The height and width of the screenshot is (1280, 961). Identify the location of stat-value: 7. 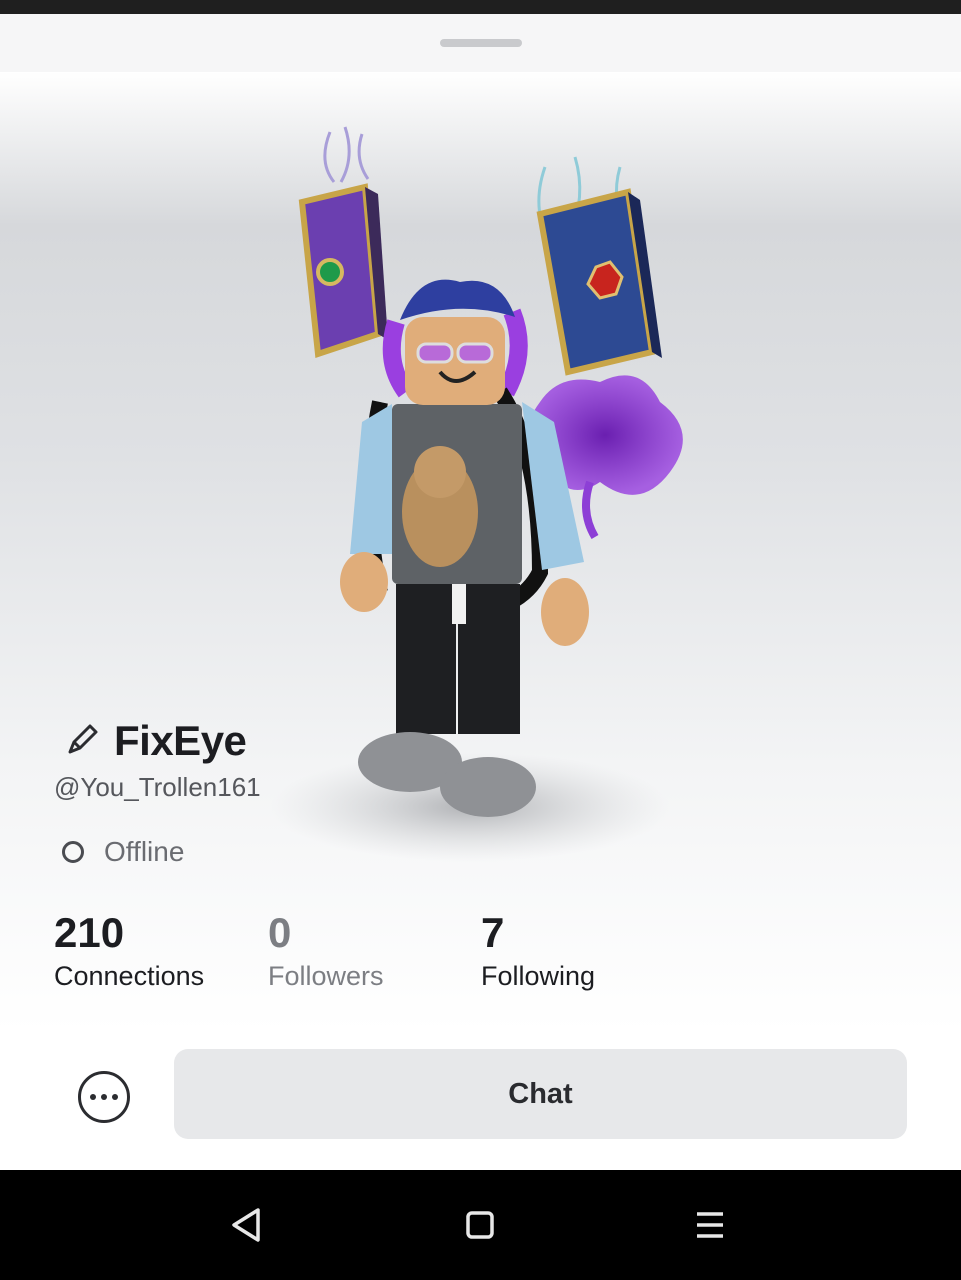
(493, 932).